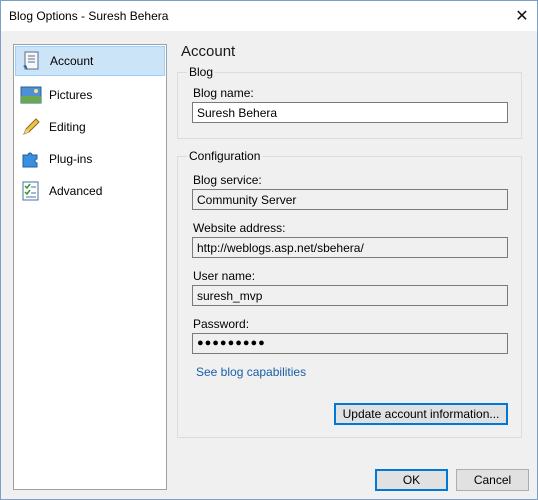 Image resolution: width=538 pixels, height=500 pixels. I want to click on user-name-field: suresh_mvp, so click(350, 295).